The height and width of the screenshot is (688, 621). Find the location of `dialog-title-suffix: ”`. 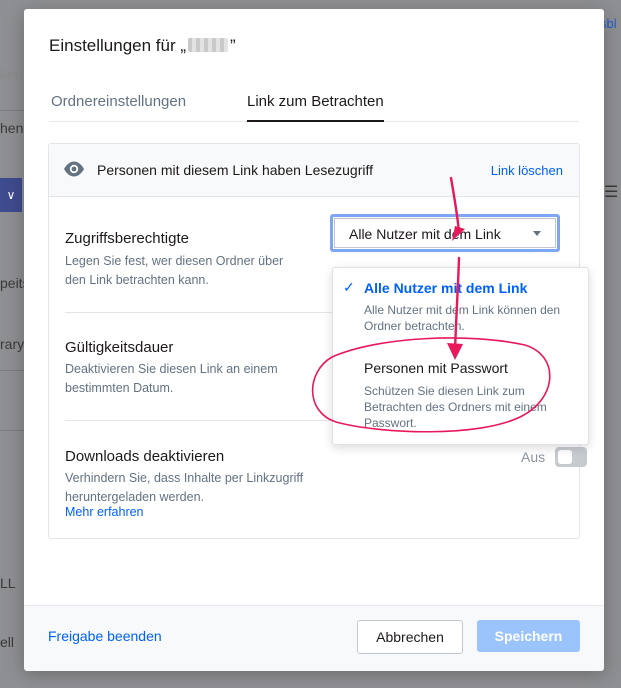

dialog-title-suffix: ” is located at coordinates (233, 45).